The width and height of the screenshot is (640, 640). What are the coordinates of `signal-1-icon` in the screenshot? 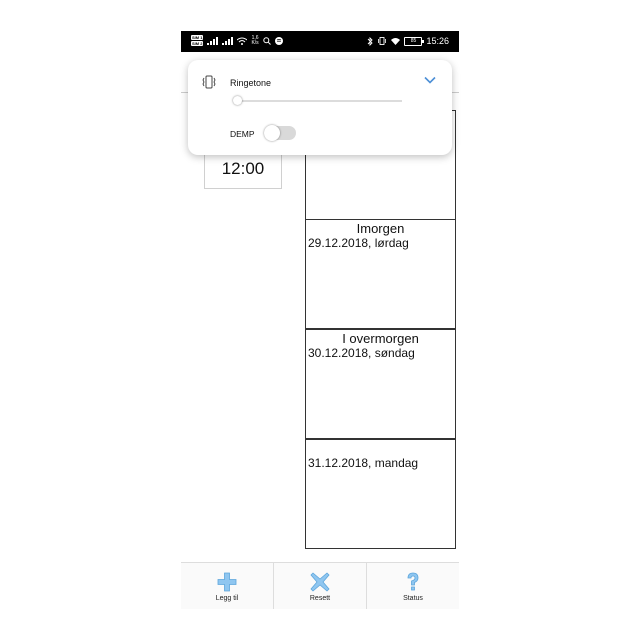 It's located at (213, 40).